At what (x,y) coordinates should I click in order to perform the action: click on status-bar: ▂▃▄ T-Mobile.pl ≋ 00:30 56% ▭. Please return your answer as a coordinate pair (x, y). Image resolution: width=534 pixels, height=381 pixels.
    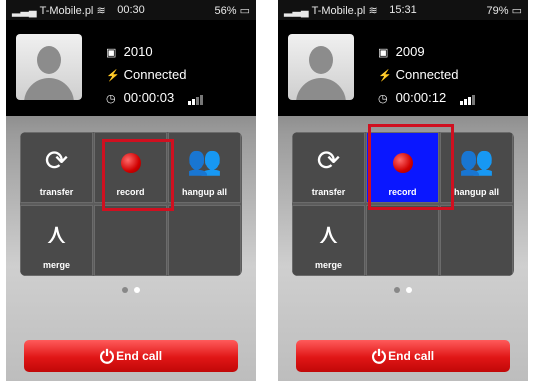
    Looking at the image, I should click on (131, 10).